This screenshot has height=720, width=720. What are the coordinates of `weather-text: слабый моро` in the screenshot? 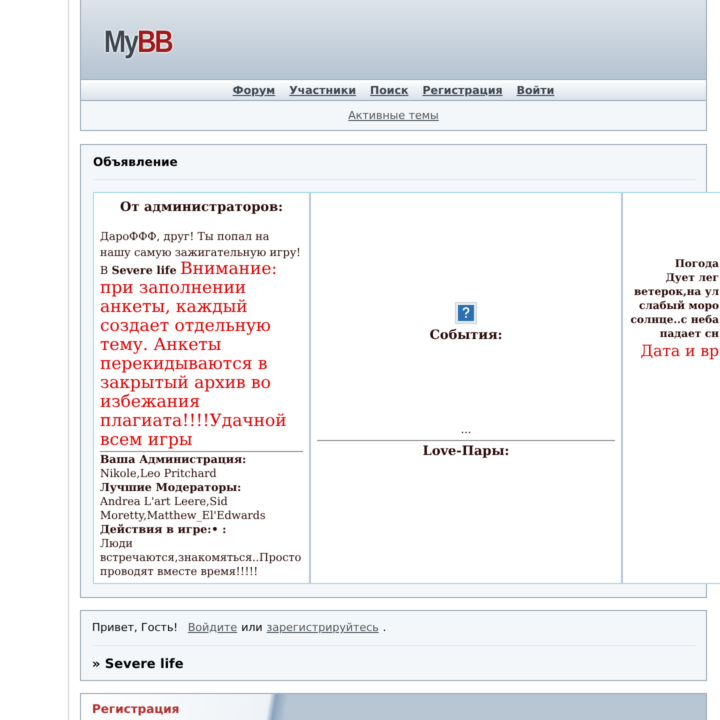 It's located at (678, 306).